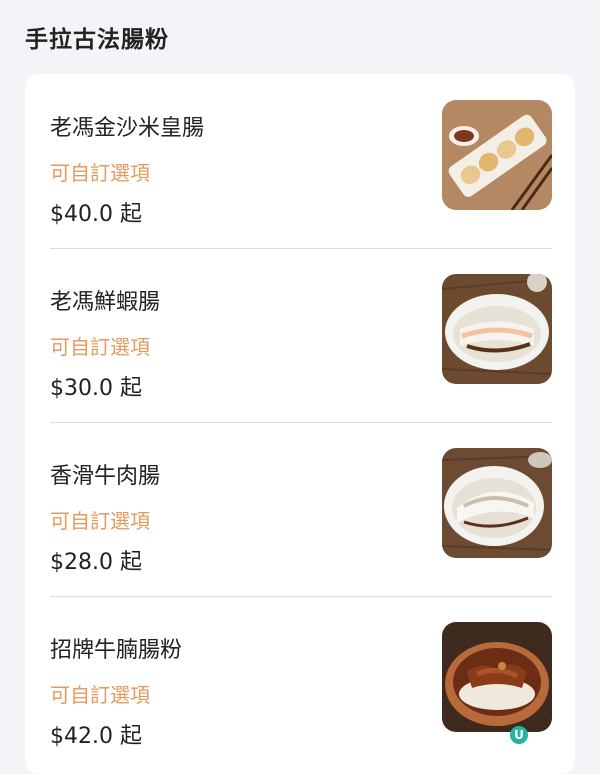 The width and height of the screenshot is (600, 774). What do you see at coordinates (96, 388) in the screenshot?
I see `item-price: $30.0 起` at bounding box center [96, 388].